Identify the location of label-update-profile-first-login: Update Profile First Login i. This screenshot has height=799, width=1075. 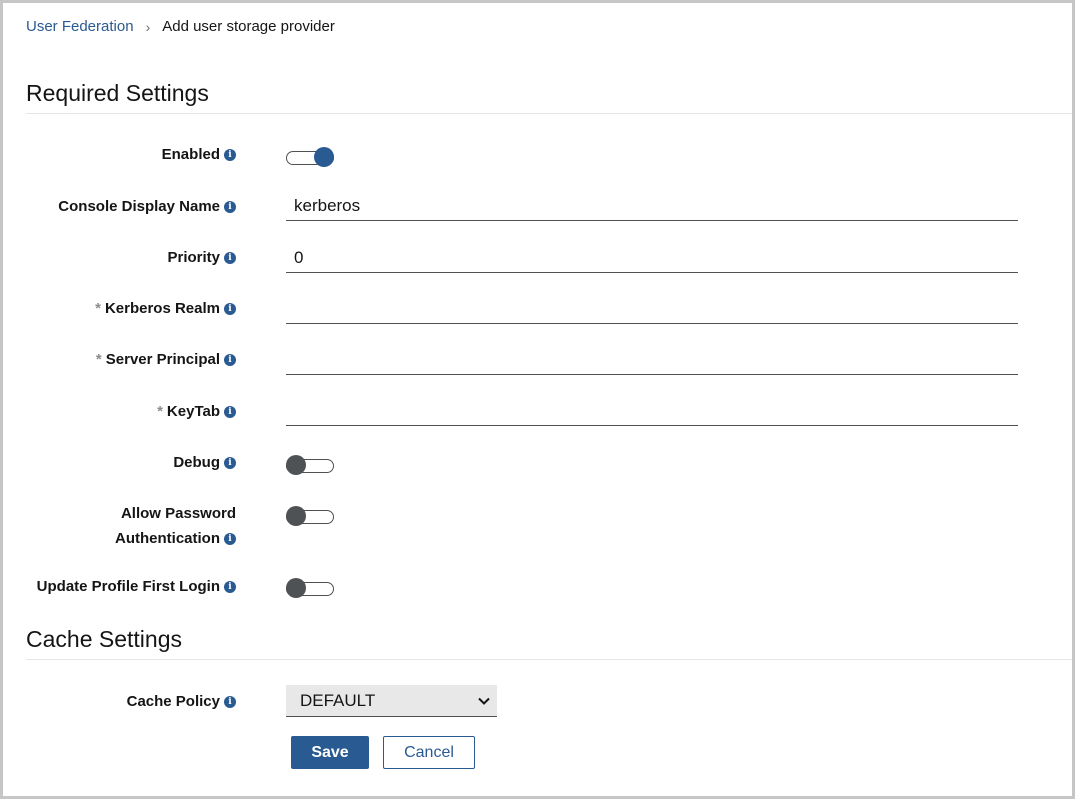
(136, 586).